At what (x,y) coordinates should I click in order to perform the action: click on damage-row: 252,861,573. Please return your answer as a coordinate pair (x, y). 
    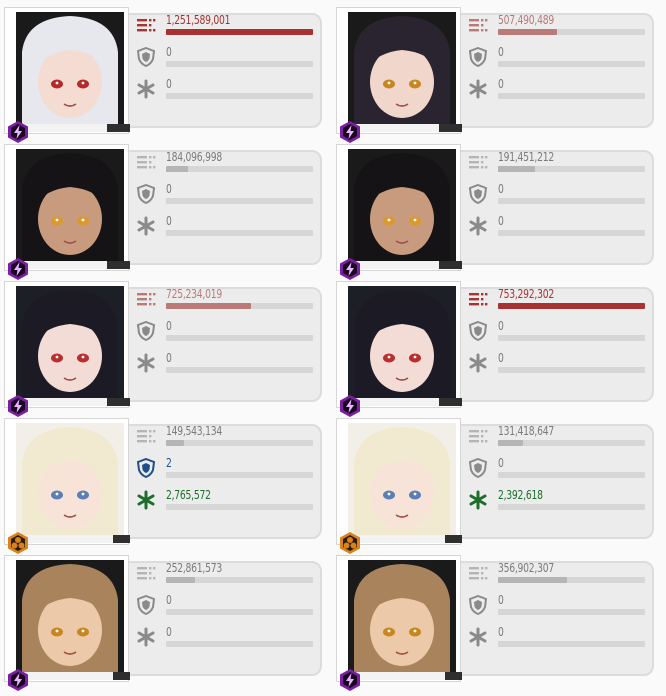
    Looking at the image, I should click on (226, 575).